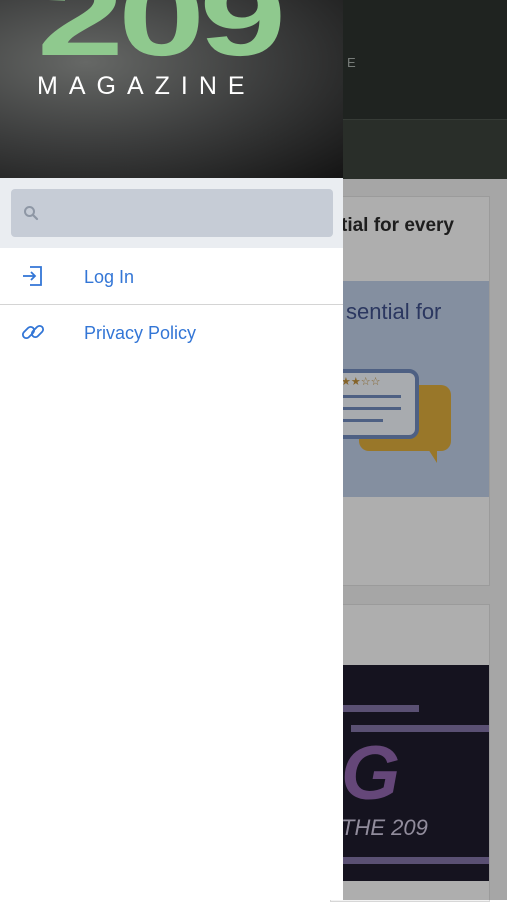  What do you see at coordinates (140, 333) in the screenshot?
I see `menu-item-label: Privacy Policy` at bounding box center [140, 333].